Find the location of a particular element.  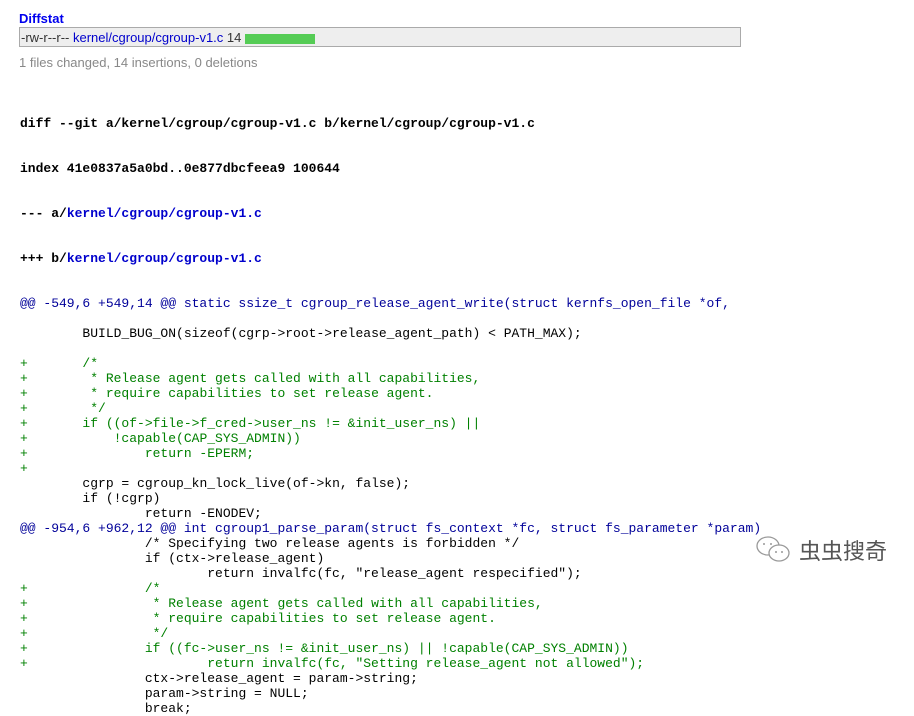

context-line: return -ENODEV; is located at coordinates (141, 513).